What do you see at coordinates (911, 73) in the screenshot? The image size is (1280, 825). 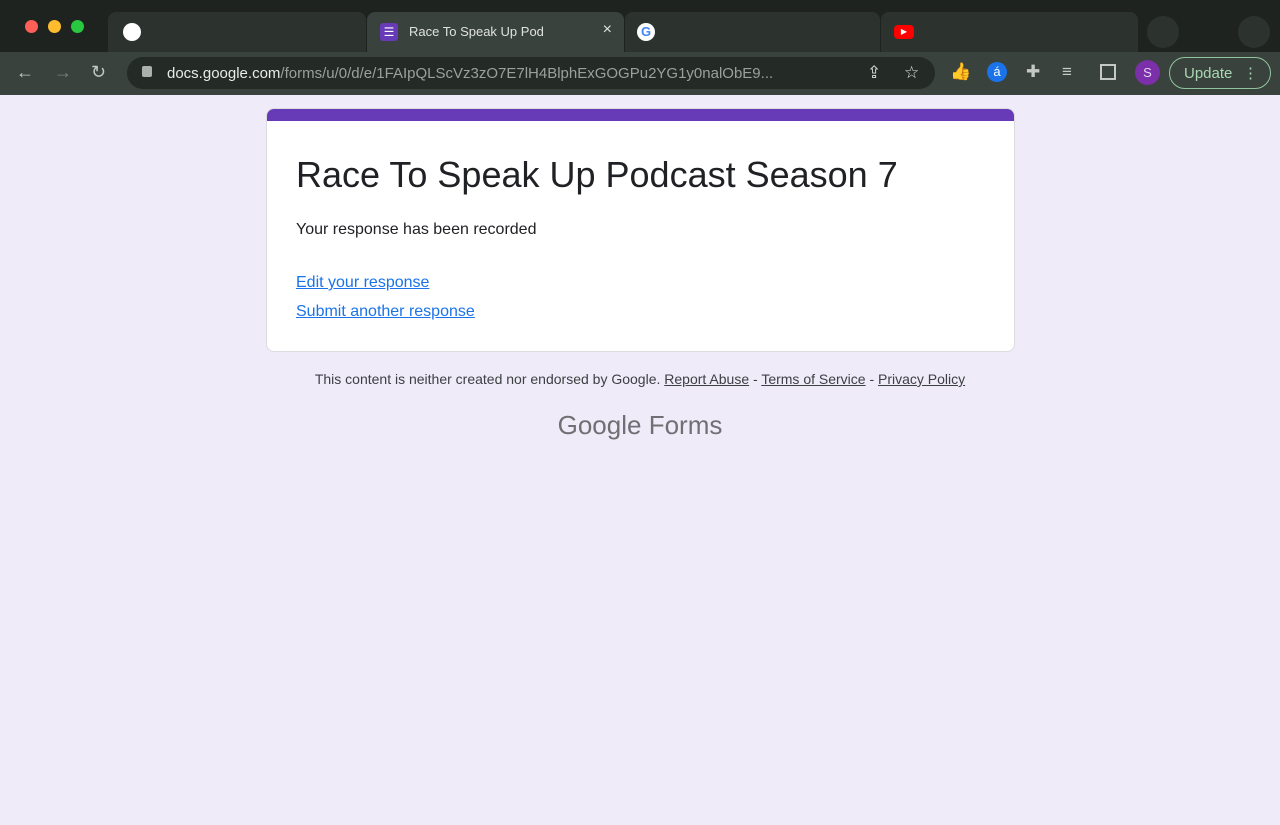 I see `bookmark-star-icon: ☆` at bounding box center [911, 73].